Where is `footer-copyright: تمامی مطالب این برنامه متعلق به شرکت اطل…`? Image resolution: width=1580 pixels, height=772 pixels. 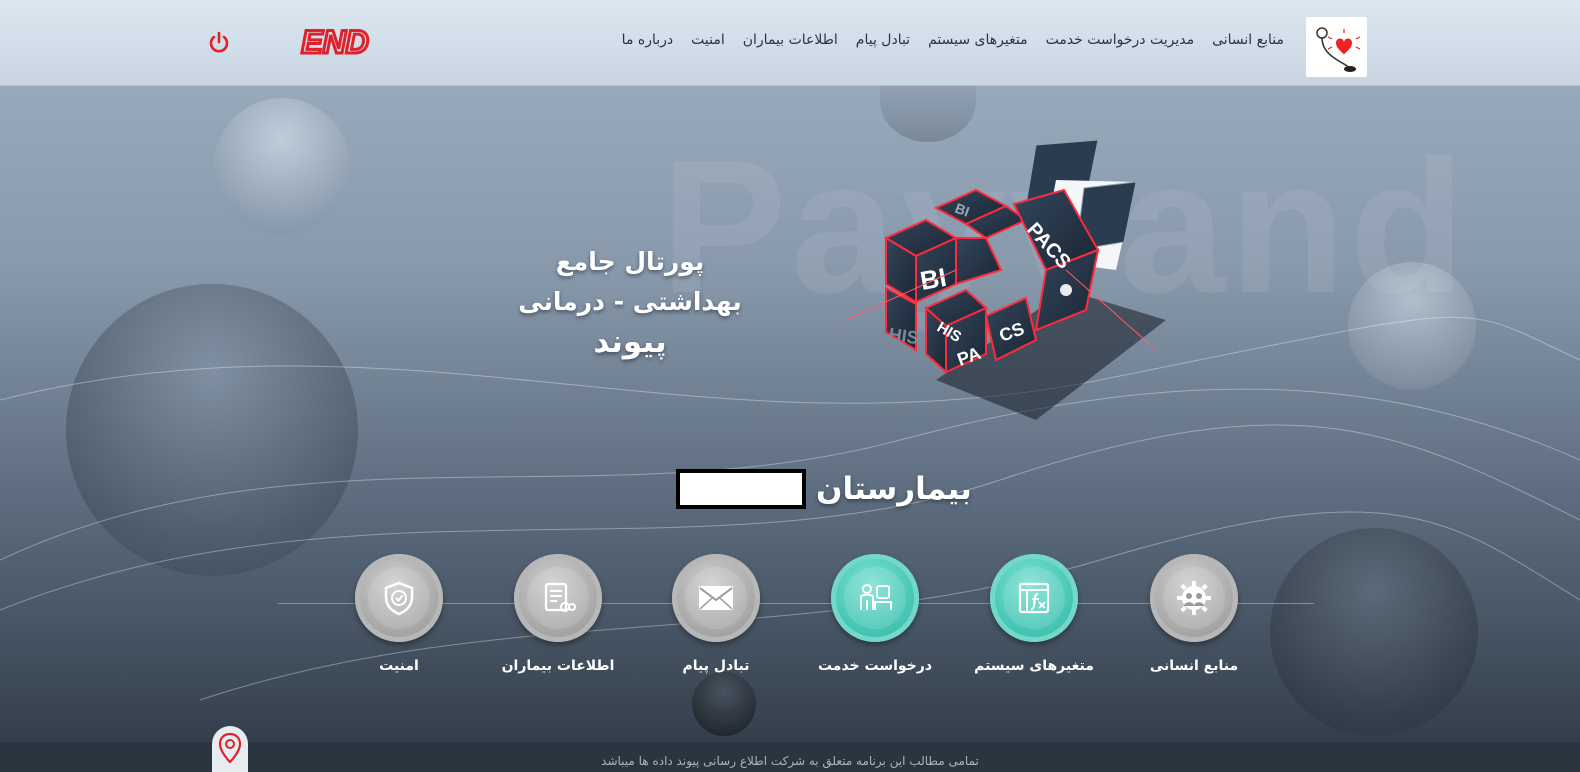
footer-copyright: تمامی مطالب این برنامه متعلق به شرکت اطل… is located at coordinates (790, 761).